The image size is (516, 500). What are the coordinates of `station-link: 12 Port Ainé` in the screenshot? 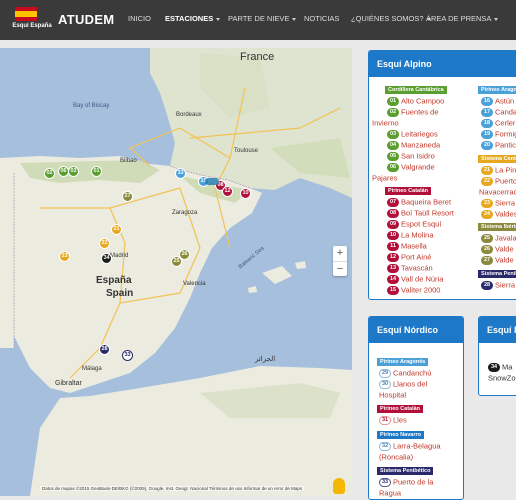 It's located at (409, 257).